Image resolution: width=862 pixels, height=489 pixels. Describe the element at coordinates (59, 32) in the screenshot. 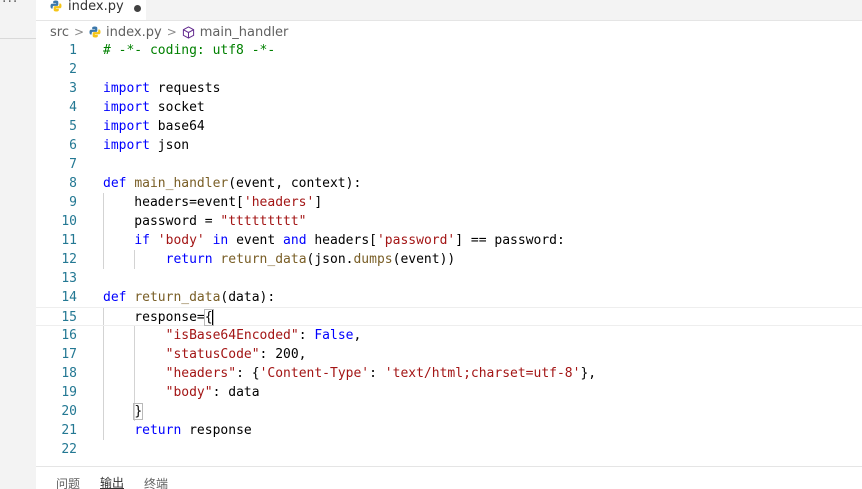

I see `breadcrumb-folder: src` at that location.